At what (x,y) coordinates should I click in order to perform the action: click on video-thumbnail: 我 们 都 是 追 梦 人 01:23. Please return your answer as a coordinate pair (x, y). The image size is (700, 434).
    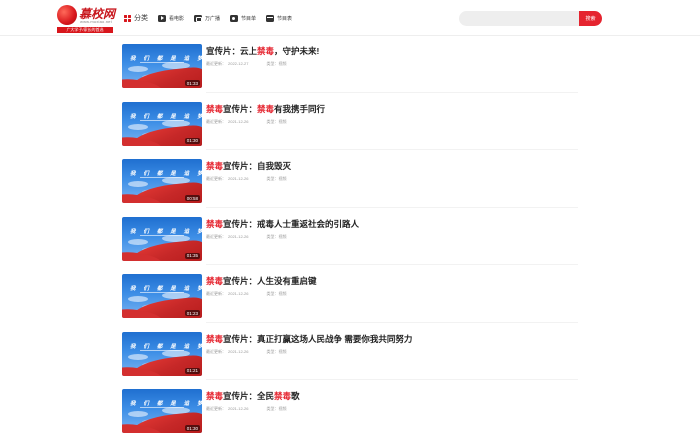
    Looking at the image, I should click on (162, 296).